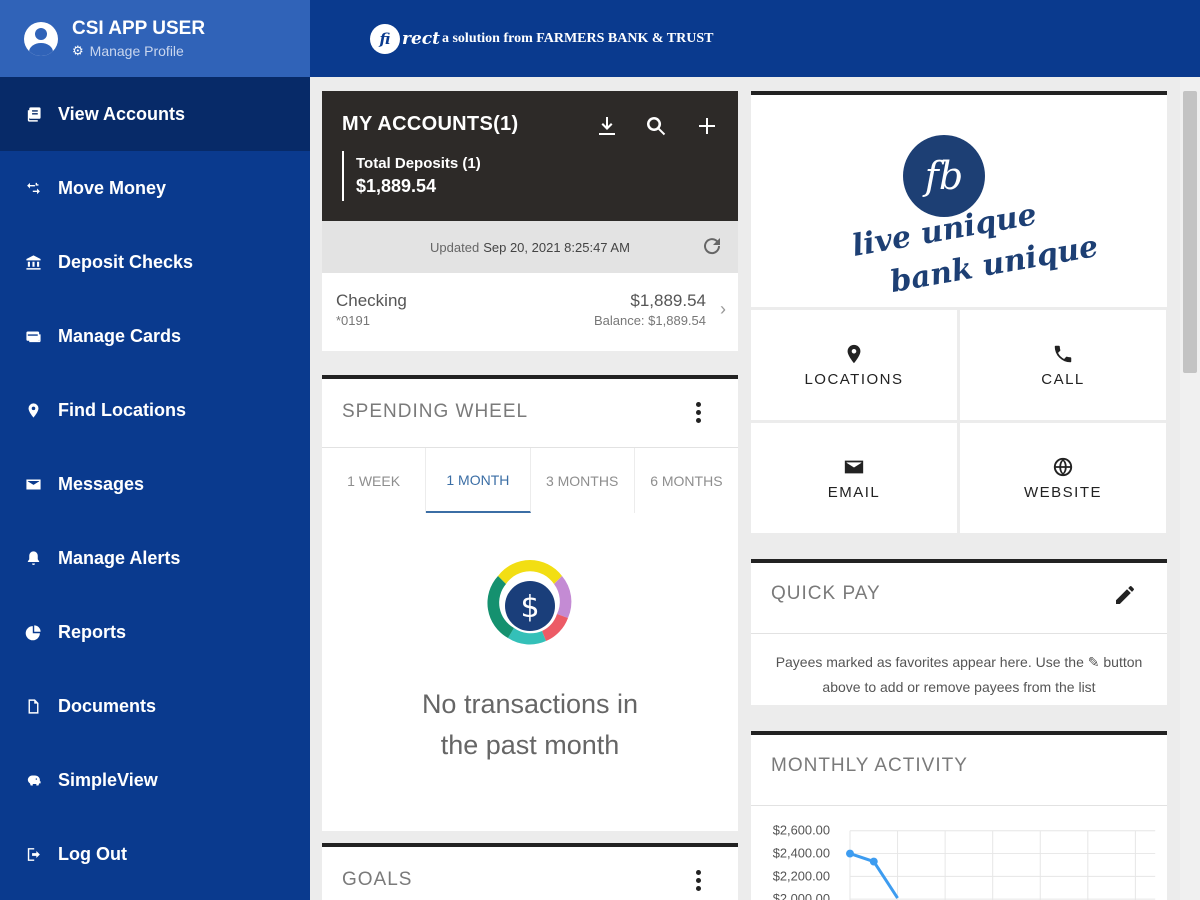 This screenshot has height=900, width=1200. Describe the element at coordinates (418, 163) in the screenshot. I see `total-deposits-label: Total Deposits (1)` at that location.